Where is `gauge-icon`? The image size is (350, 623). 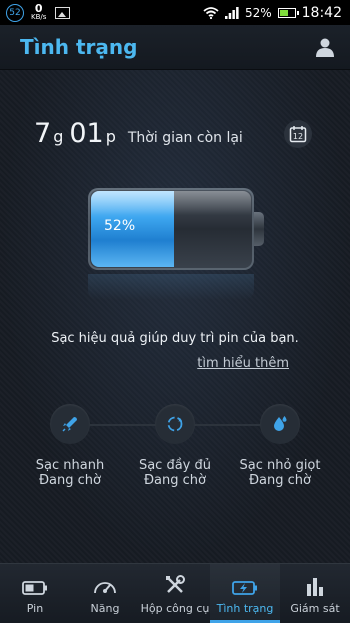
gauge-icon is located at coordinates (105, 588).